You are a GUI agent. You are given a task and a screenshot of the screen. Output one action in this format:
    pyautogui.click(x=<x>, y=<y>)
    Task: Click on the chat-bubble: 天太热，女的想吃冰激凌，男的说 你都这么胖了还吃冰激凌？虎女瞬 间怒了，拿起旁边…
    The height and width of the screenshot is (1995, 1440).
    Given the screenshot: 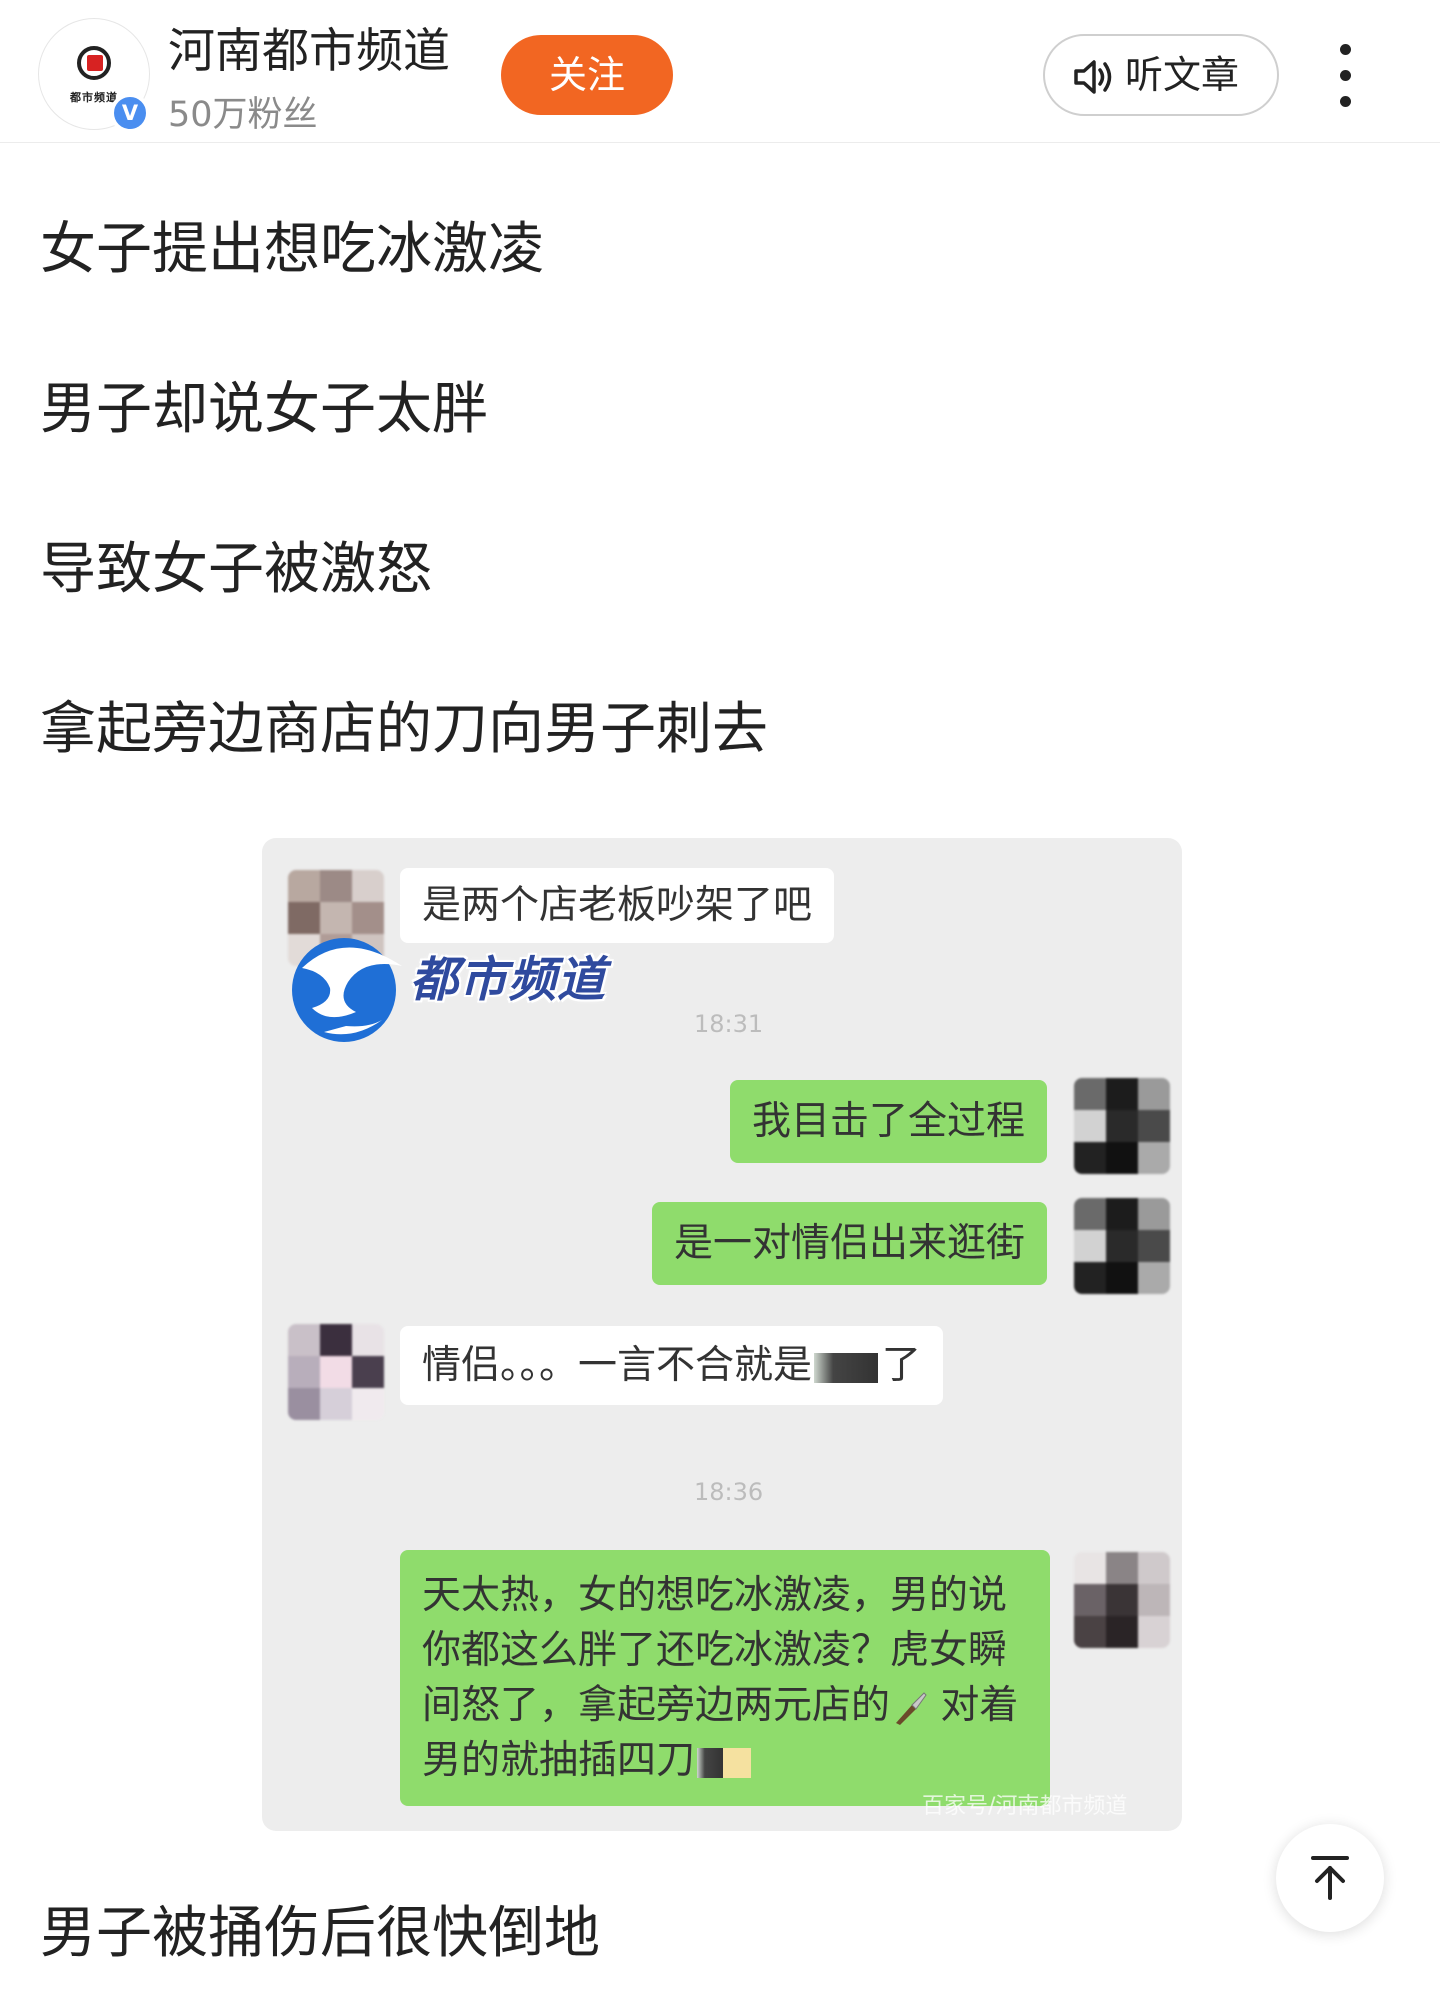 What is the action you would take?
    pyautogui.click(x=725, y=1678)
    